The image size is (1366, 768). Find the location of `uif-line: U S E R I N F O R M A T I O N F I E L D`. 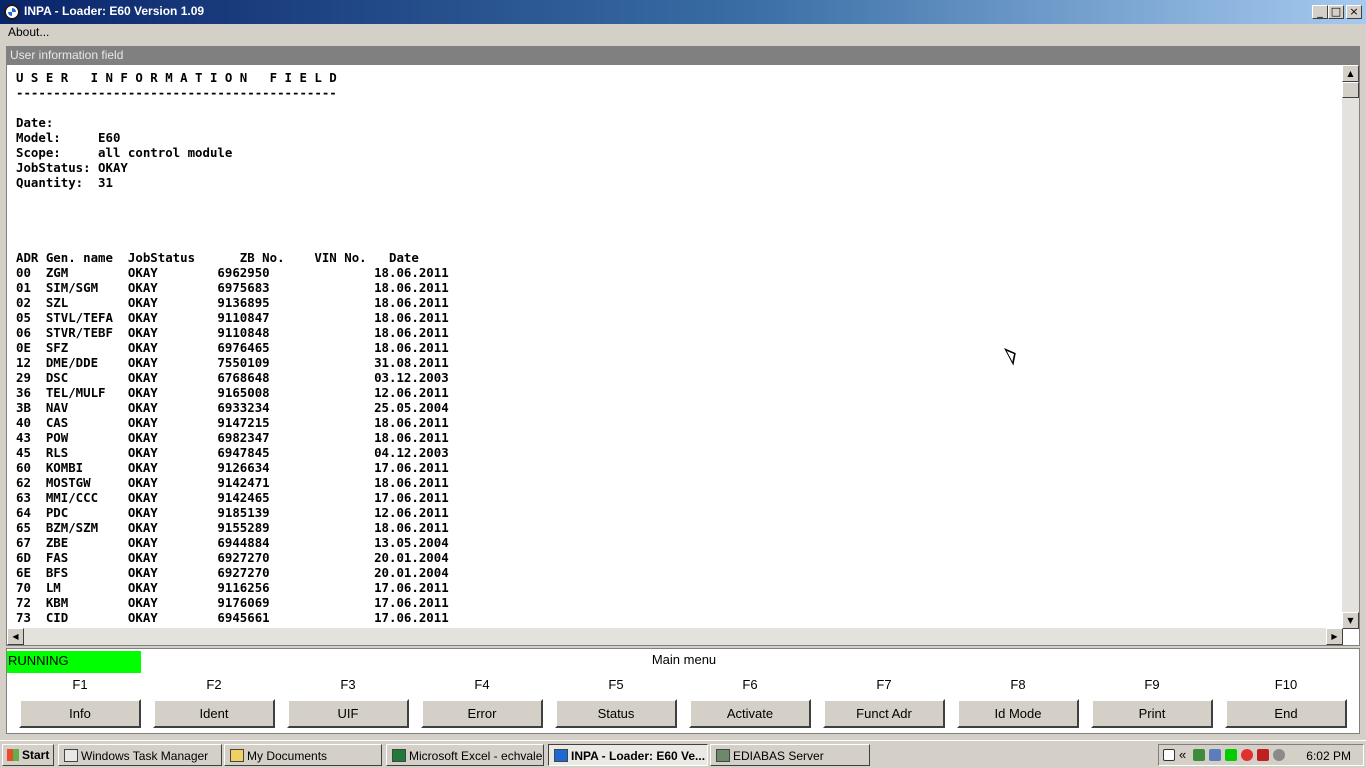

uif-line: U S E R I N F O R M A T I O N F I E L D is located at coordinates (176, 77).